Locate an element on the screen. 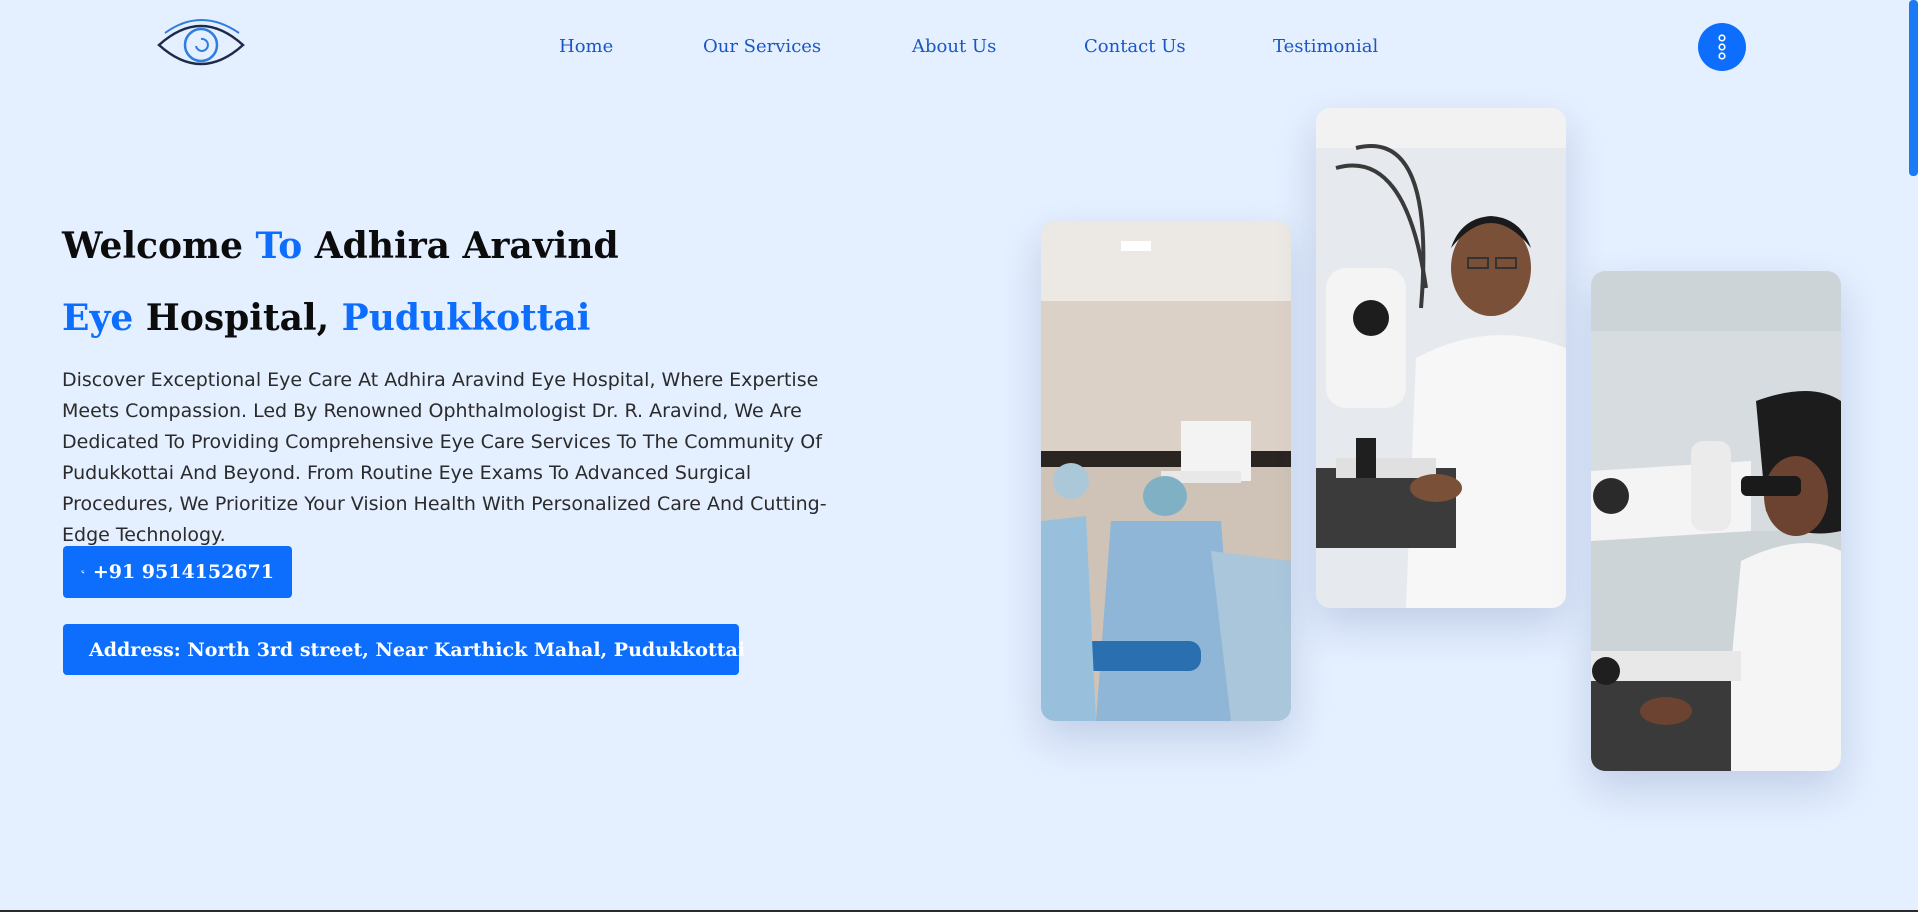 This screenshot has height=912, width=1918. more-vertical-icon is located at coordinates (1722, 47).